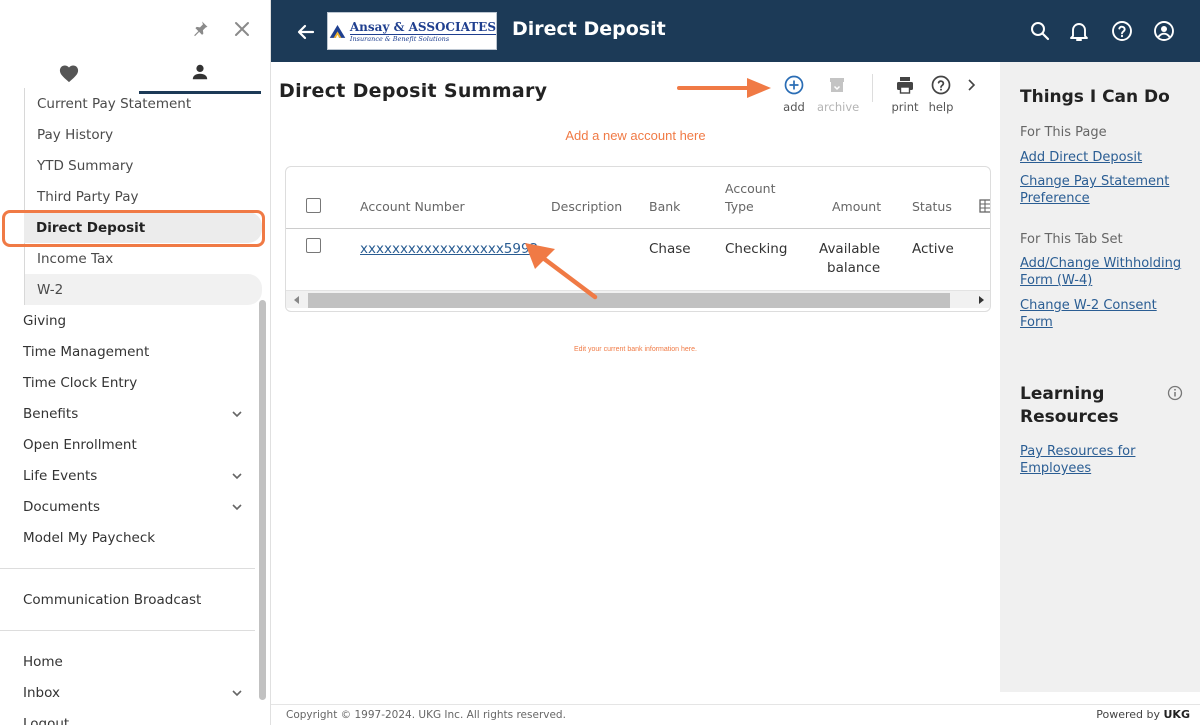  What do you see at coordinates (297, 300) in the screenshot?
I see `scroll-left-icon` at bounding box center [297, 300].